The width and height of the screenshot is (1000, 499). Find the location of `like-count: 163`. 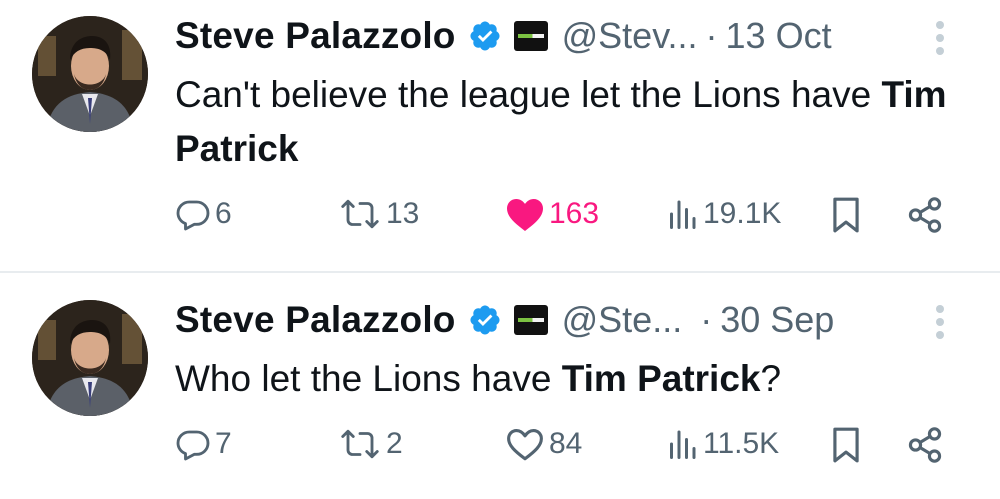

like-count: 163 is located at coordinates (574, 213).